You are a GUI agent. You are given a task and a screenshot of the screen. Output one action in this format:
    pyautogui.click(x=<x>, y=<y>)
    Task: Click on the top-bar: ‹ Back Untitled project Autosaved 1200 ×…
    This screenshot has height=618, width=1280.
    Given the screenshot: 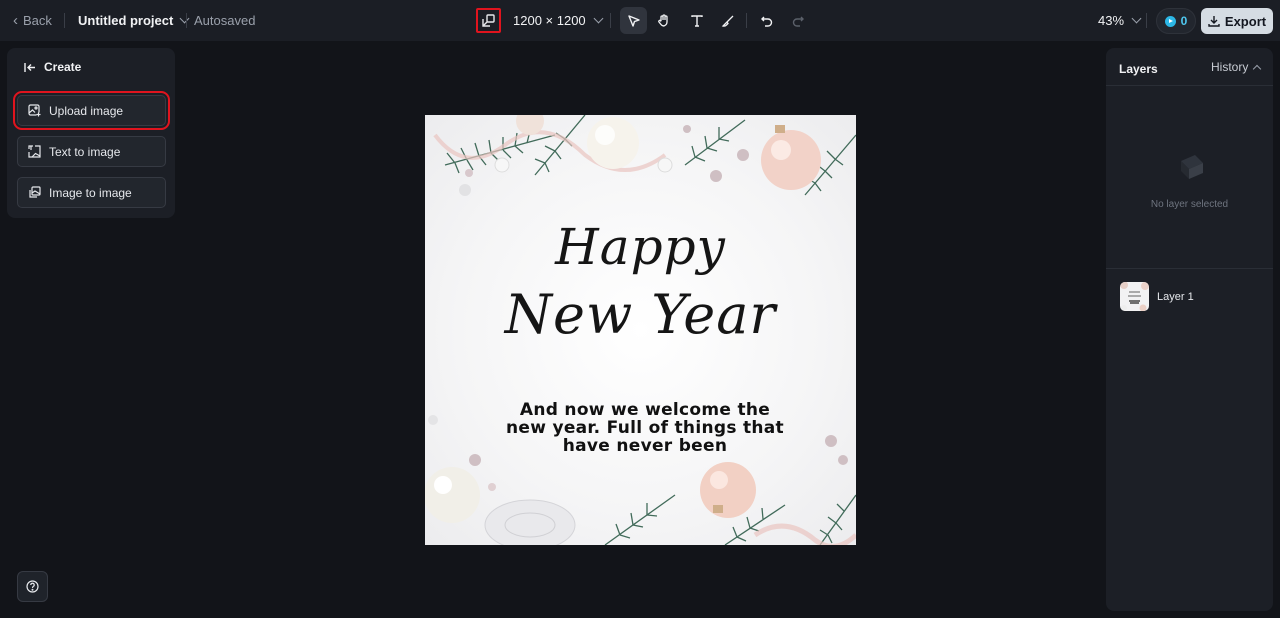 What is the action you would take?
    pyautogui.click(x=640, y=20)
    